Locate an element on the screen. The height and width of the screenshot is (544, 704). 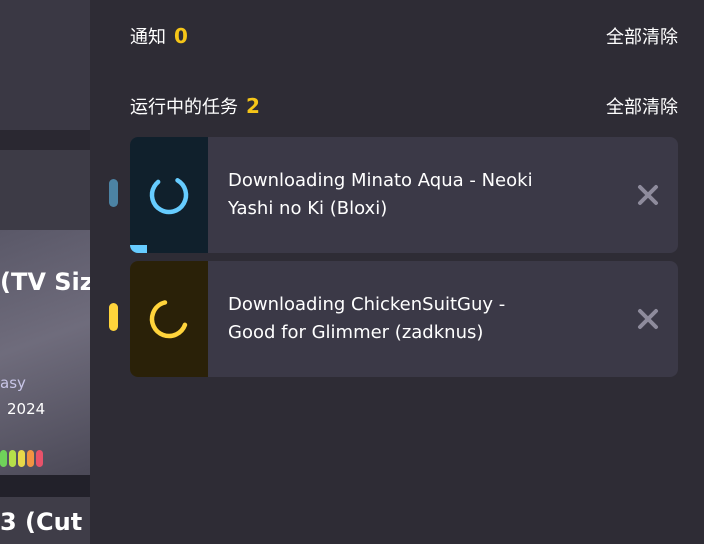
beatmap-year: 2024 is located at coordinates (26, 409).